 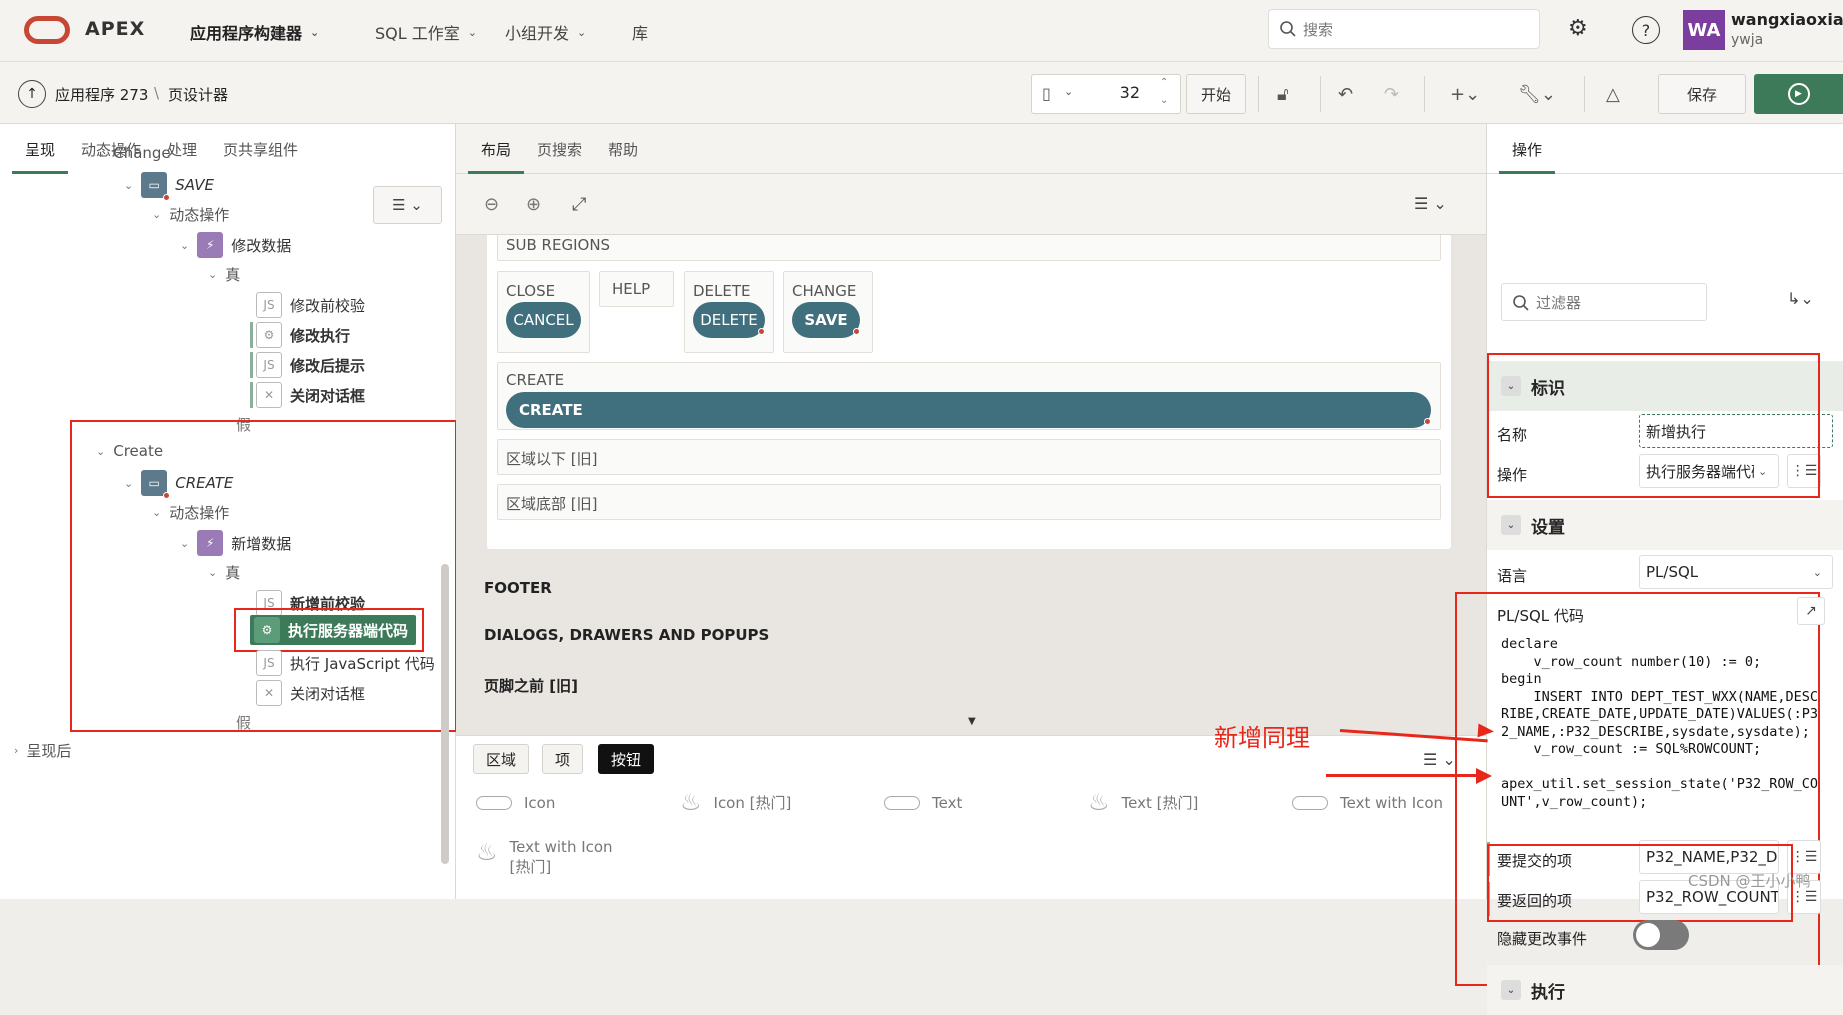 I want to click on tree-node-false-2: 假, so click(x=243, y=722).